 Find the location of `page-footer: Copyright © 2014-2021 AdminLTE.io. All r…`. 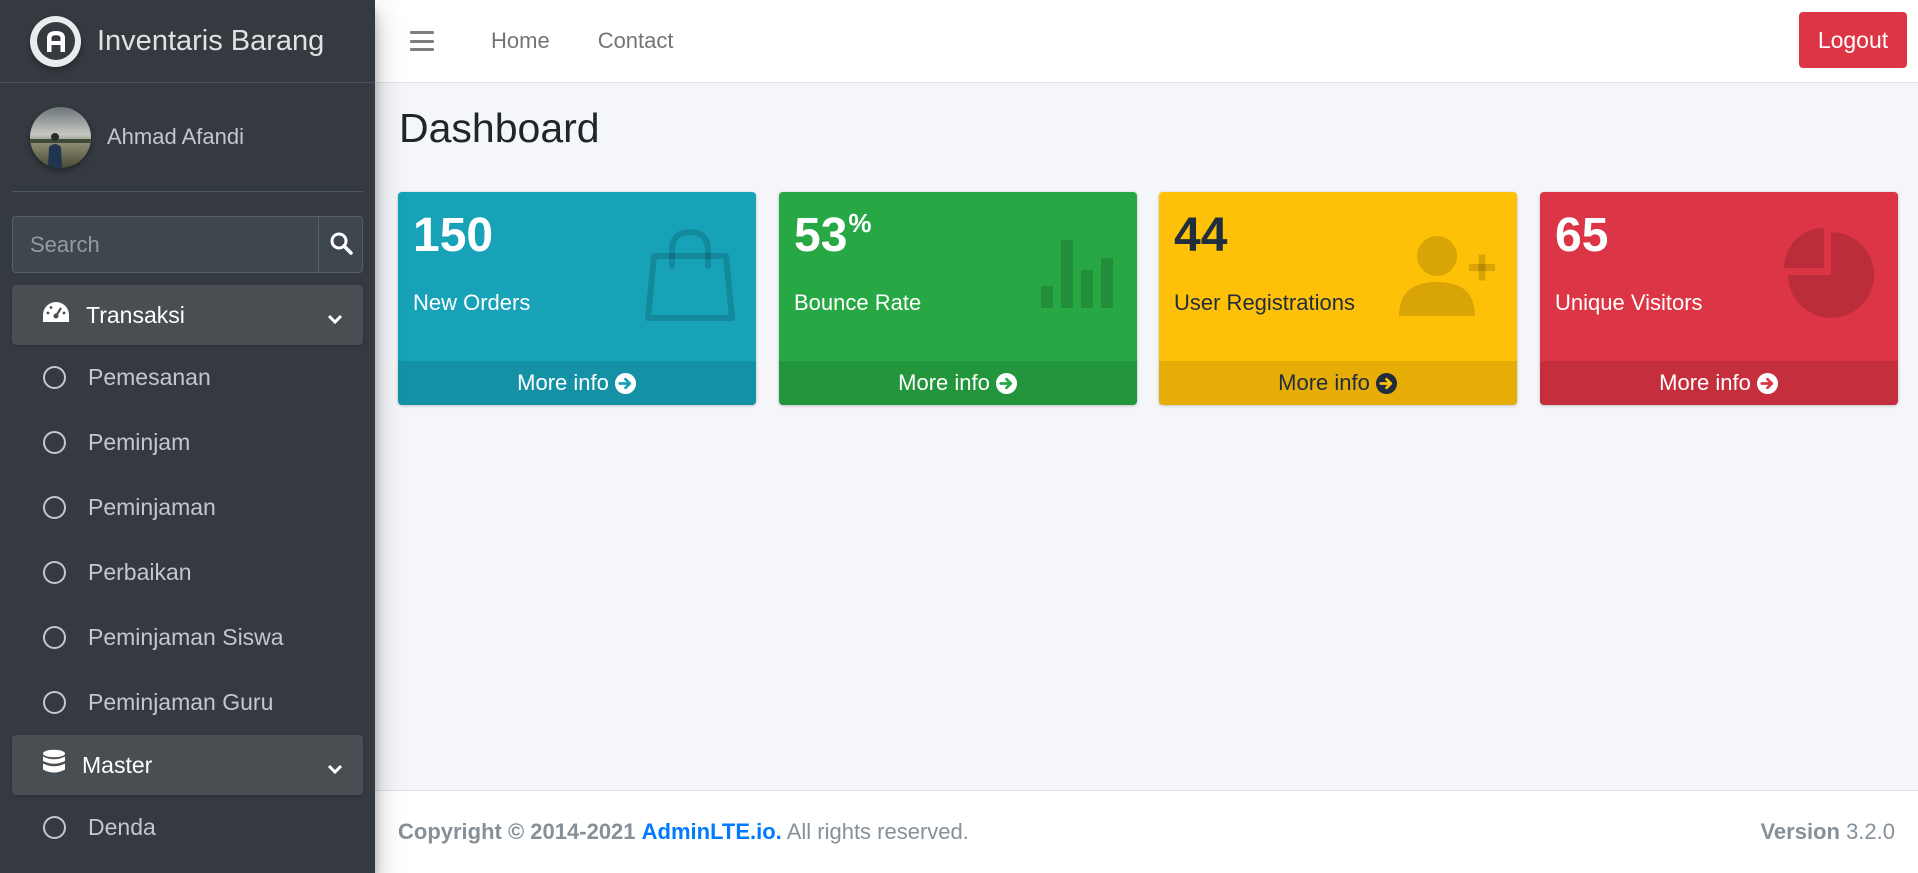

page-footer: Copyright © 2014-2021 AdminLTE.io. All r… is located at coordinates (1146, 831).